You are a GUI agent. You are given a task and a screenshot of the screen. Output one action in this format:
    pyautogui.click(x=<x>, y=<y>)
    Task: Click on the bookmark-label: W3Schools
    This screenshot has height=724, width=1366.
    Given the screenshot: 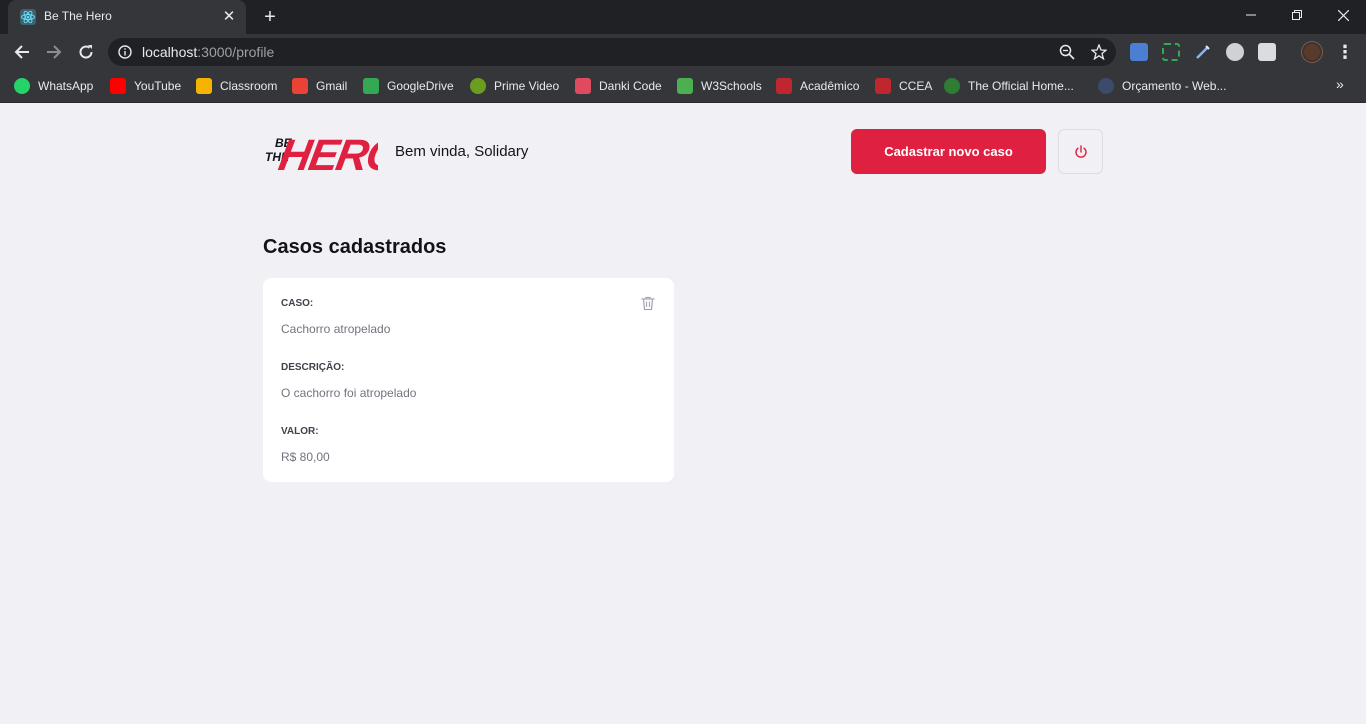 What is the action you would take?
    pyautogui.click(x=731, y=86)
    